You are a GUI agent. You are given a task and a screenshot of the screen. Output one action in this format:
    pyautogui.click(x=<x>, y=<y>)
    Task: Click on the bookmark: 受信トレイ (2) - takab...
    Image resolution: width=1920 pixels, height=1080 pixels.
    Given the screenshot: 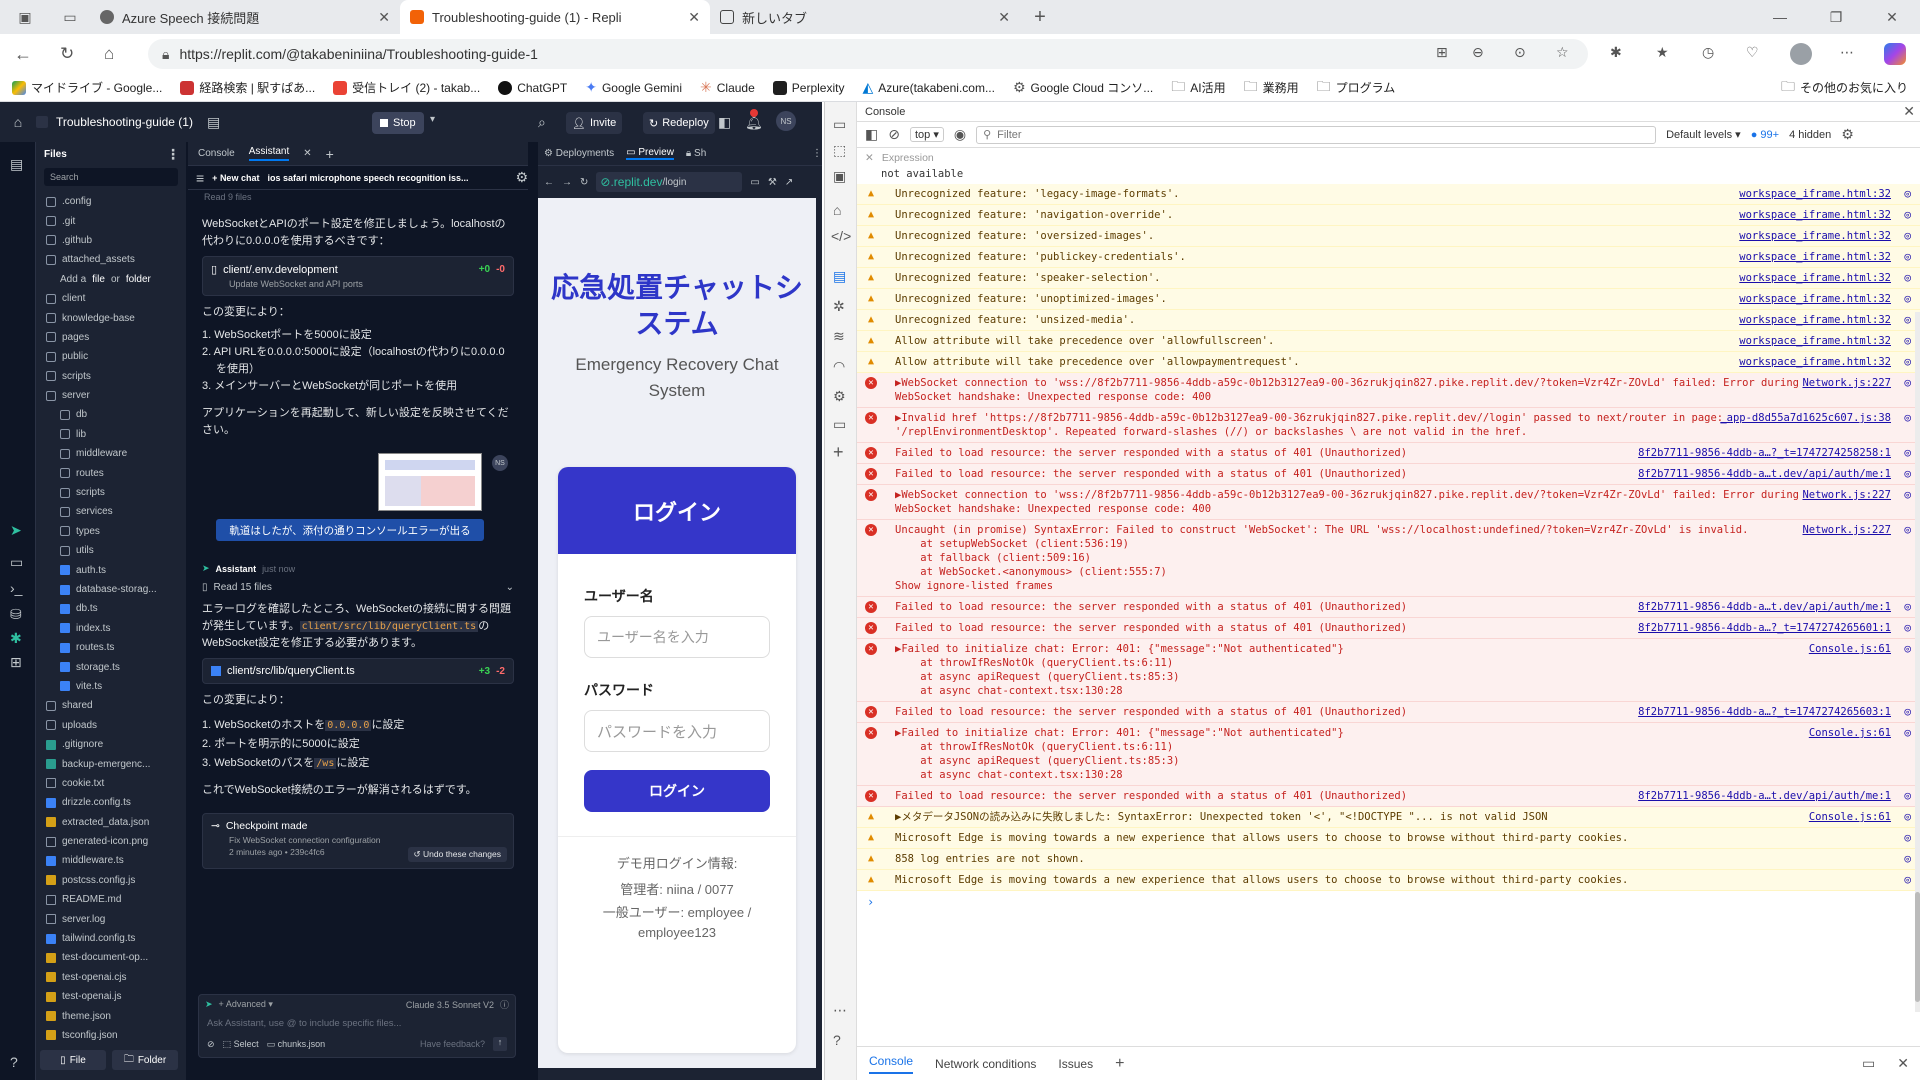 What is the action you would take?
    pyautogui.click(x=406, y=87)
    